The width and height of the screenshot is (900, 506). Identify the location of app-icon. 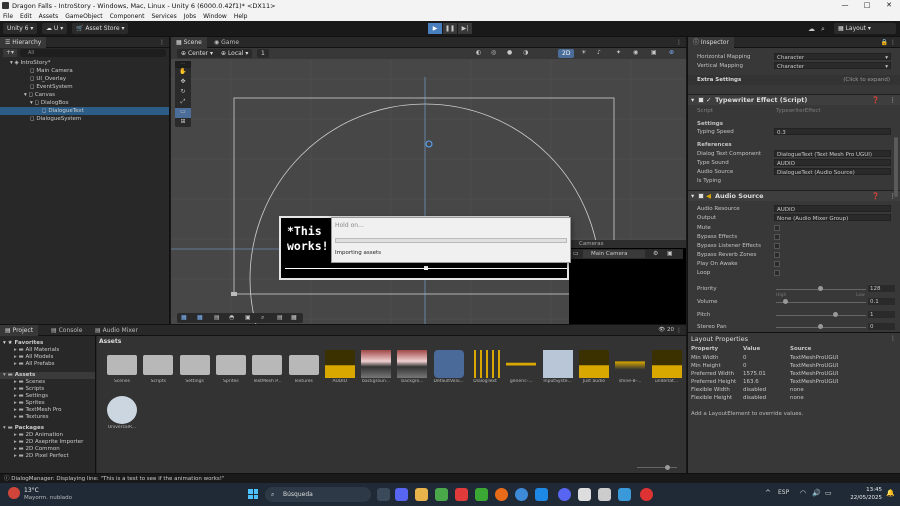
(541, 494).